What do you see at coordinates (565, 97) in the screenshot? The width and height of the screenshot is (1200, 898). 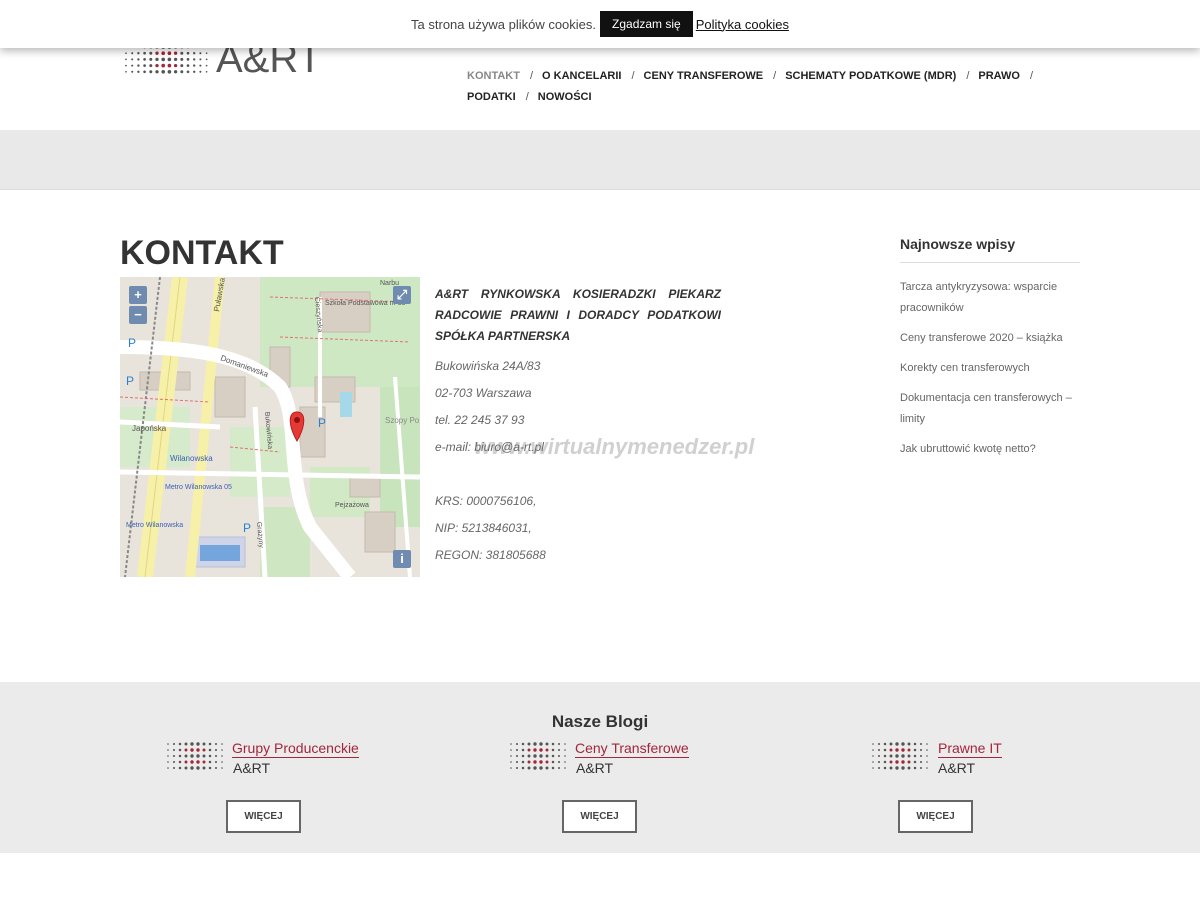 I see `nav-item-nowosci: NOWOŚCI` at bounding box center [565, 97].